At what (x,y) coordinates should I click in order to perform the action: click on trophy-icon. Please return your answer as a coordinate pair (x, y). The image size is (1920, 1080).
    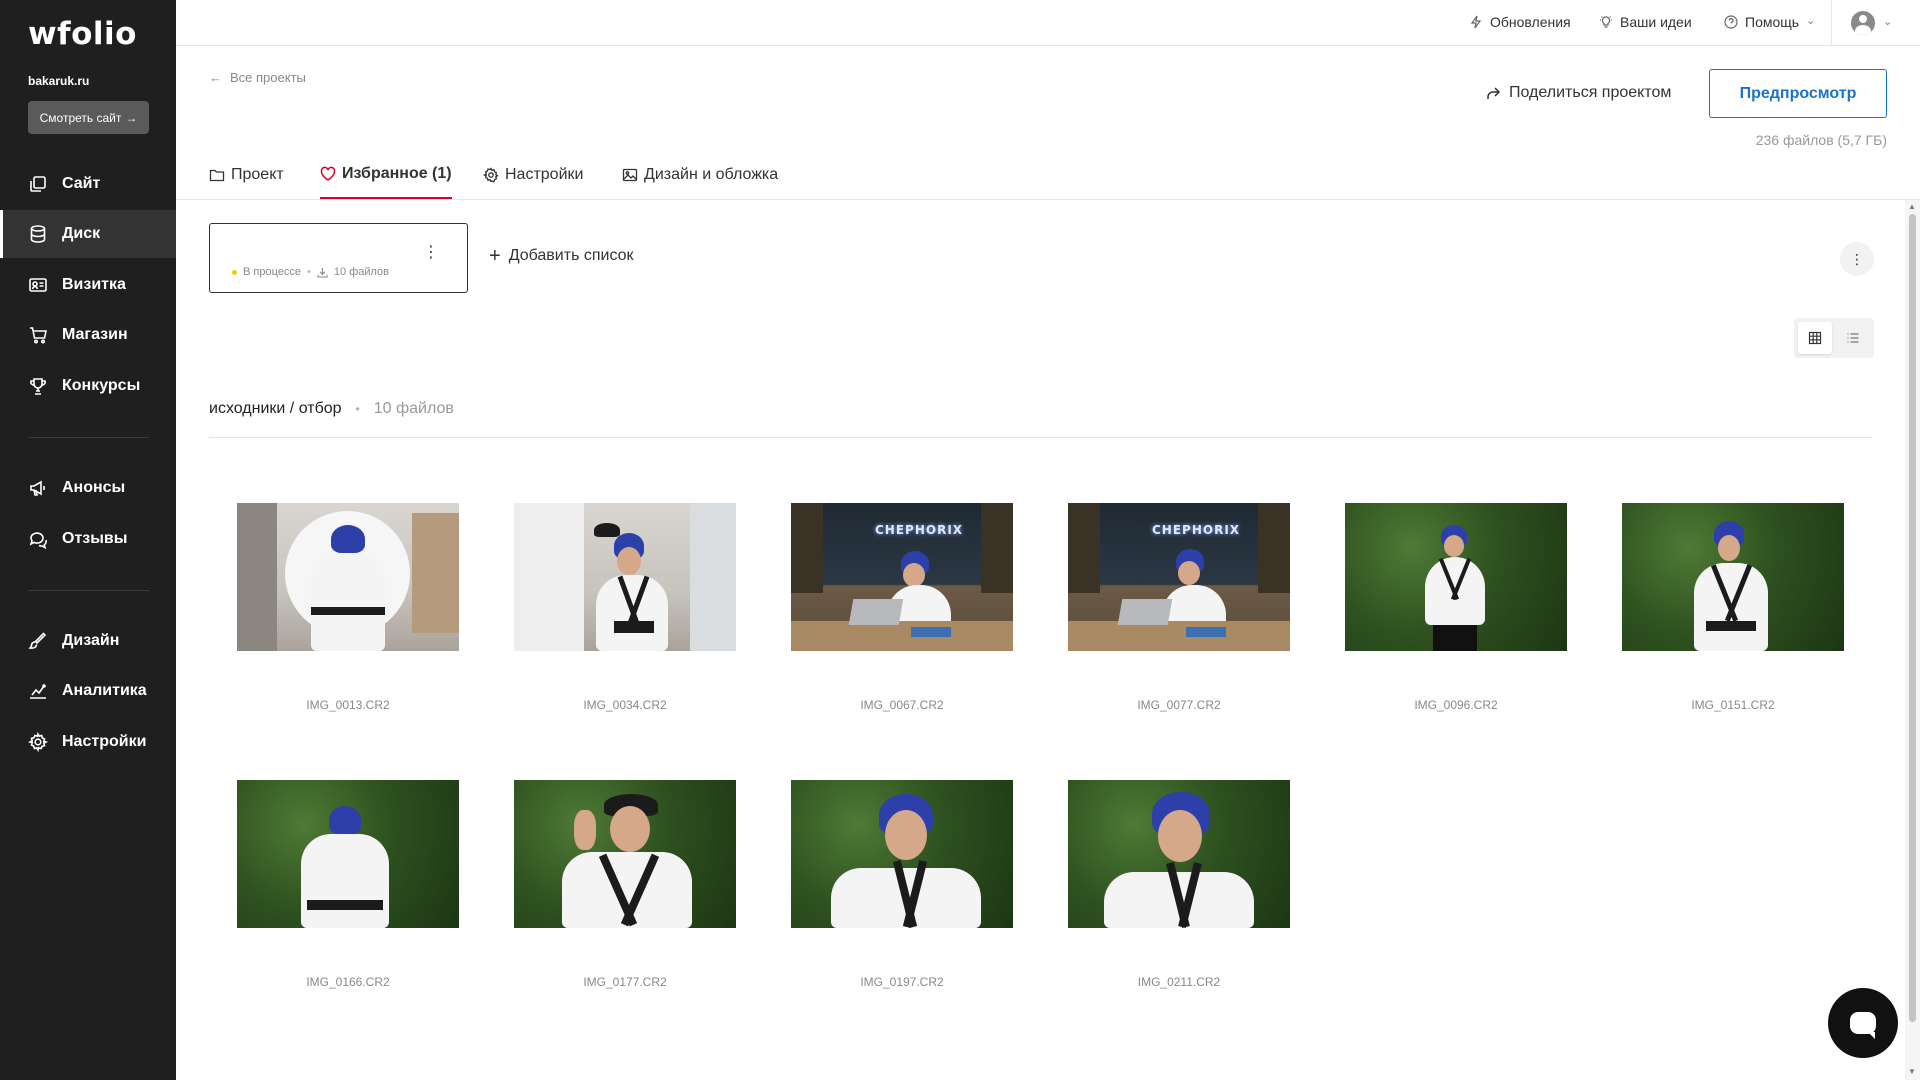
    Looking at the image, I should click on (38, 386).